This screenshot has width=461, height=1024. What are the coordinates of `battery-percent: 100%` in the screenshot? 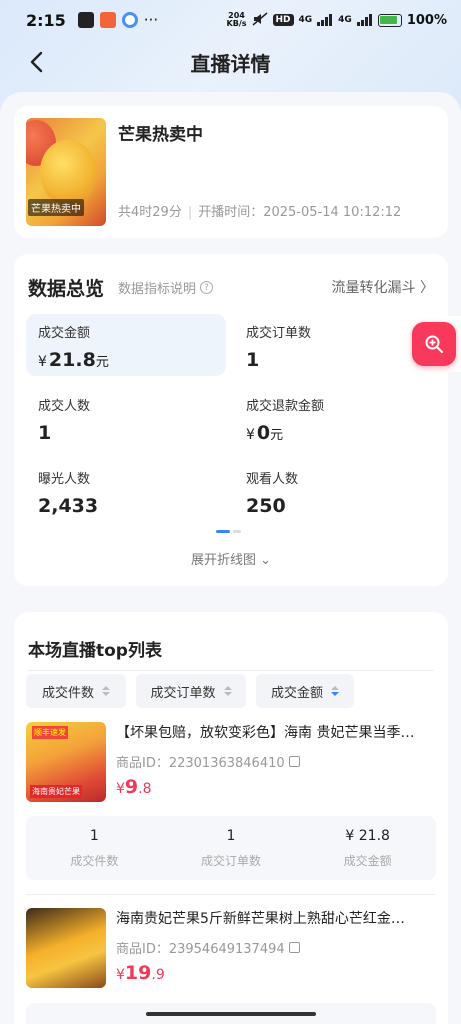 It's located at (426, 20).